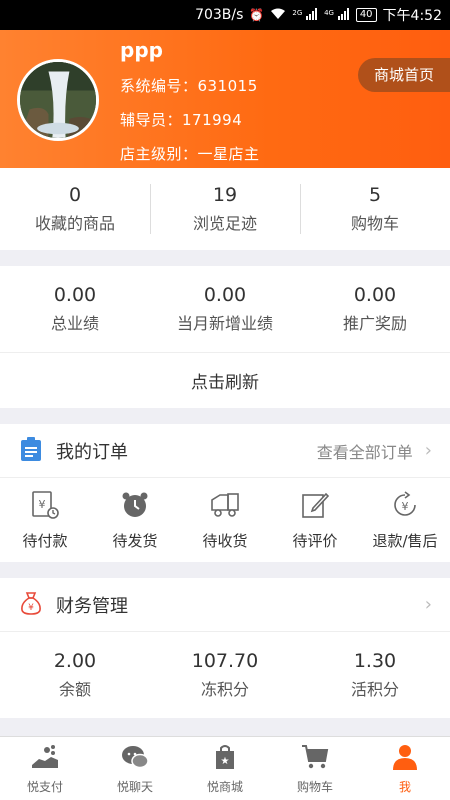  I want to click on mall-home-button: 商城首页, so click(403, 75).